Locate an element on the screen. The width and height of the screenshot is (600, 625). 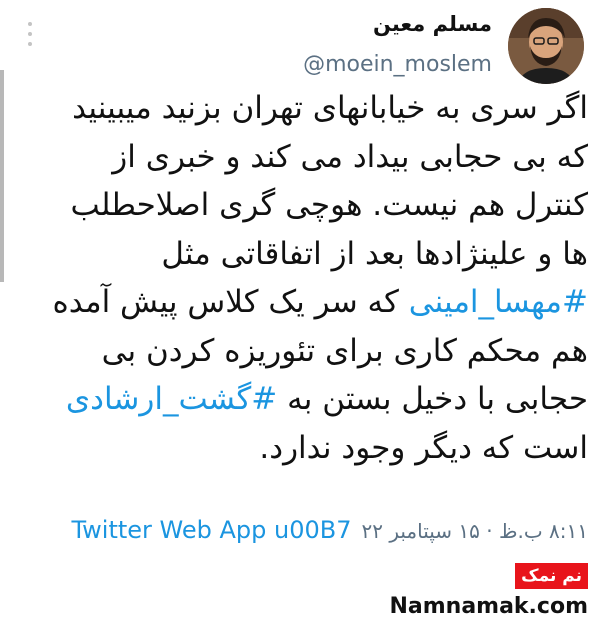
avatar is located at coordinates (546, 46).